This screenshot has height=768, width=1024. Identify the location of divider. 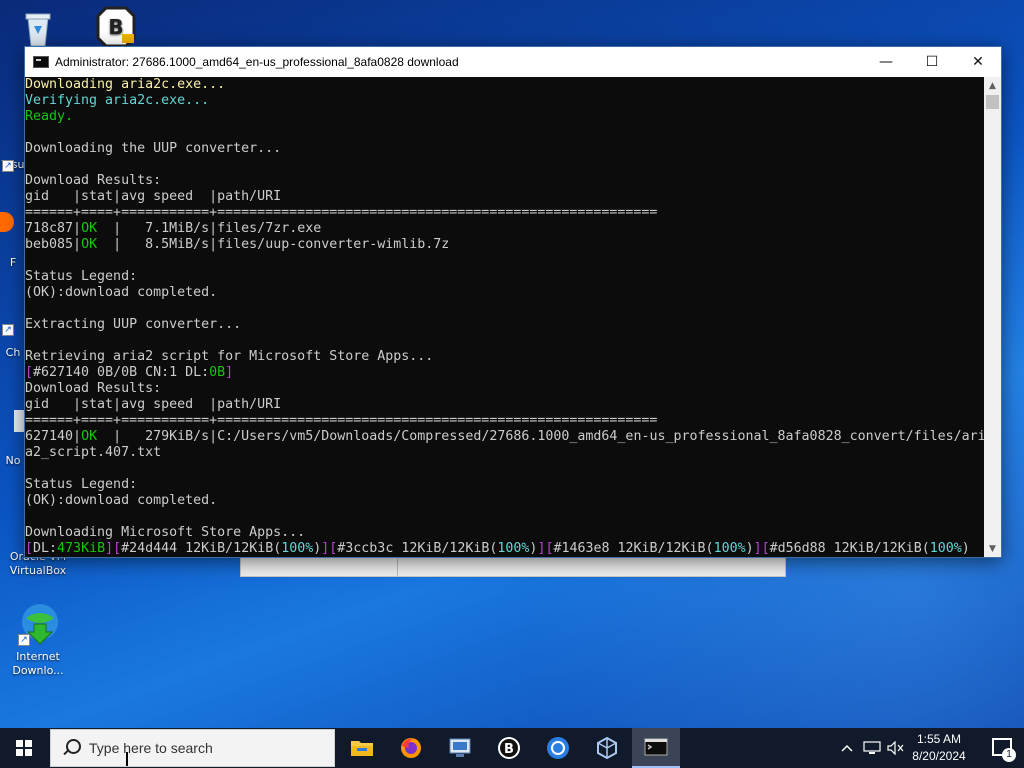
(397, 567).